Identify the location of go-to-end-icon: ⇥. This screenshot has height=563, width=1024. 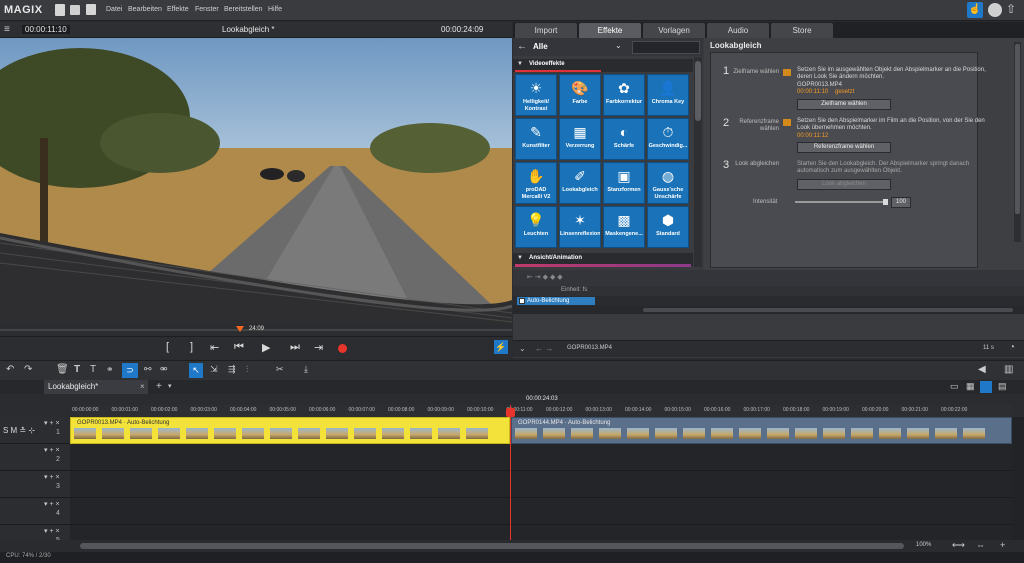
(318, 347).